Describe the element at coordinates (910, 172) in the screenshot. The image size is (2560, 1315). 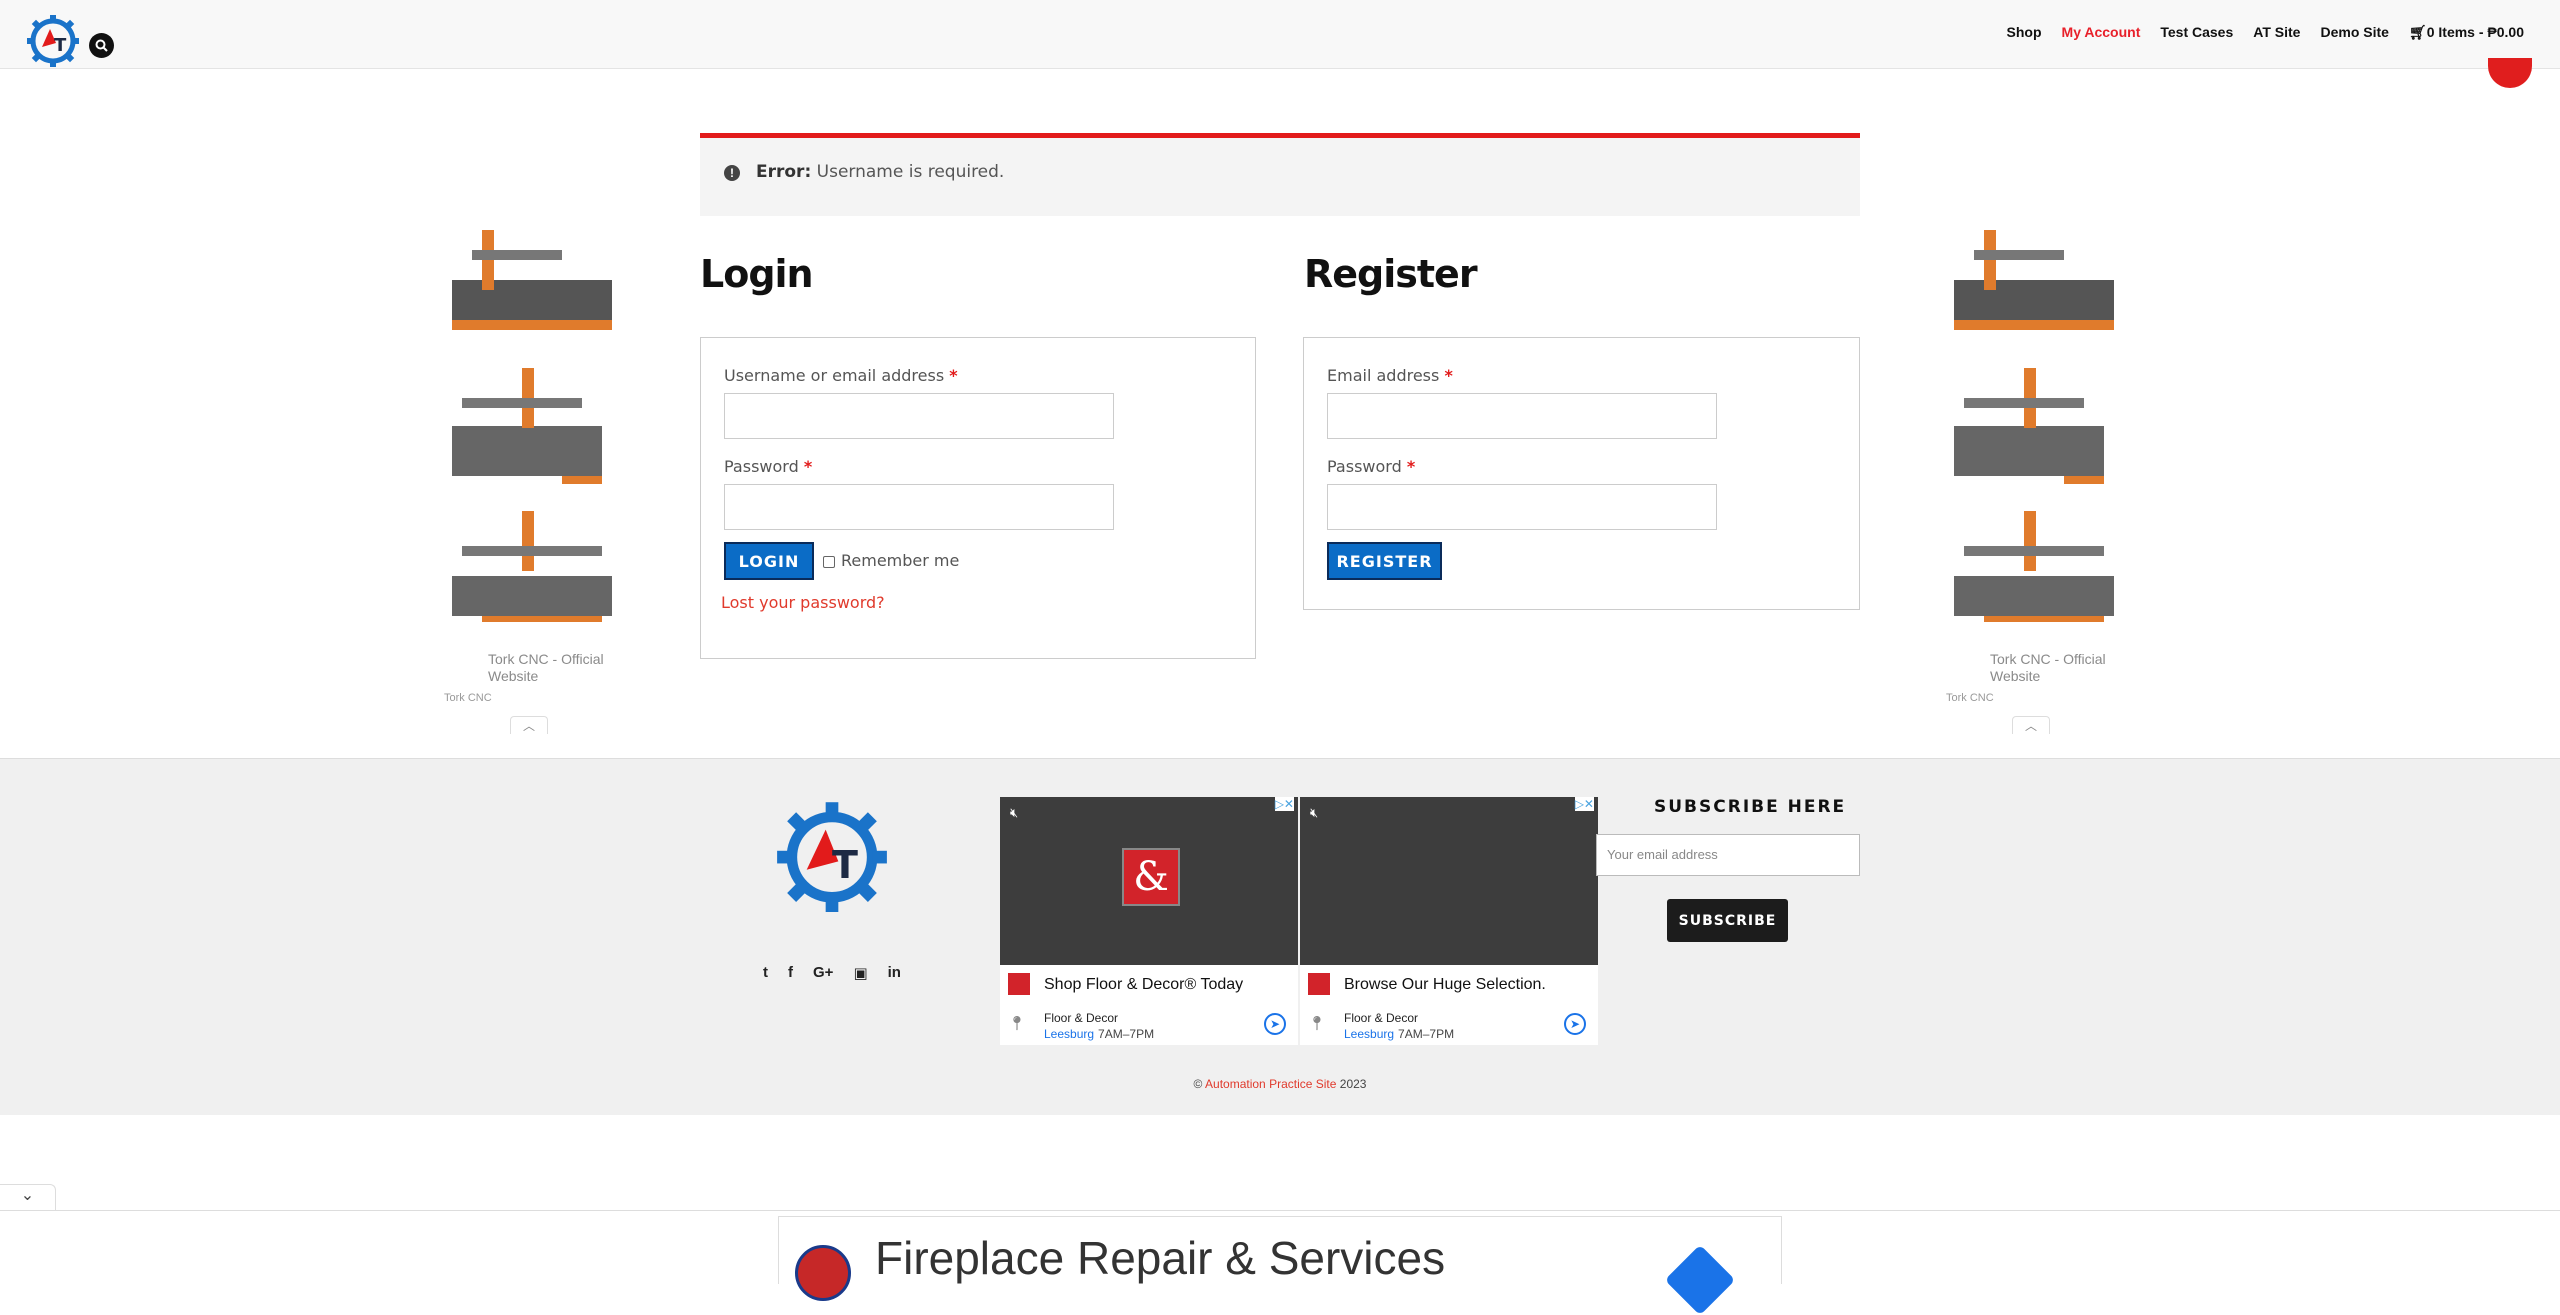
I see `error-message: Username is required.` at that location.